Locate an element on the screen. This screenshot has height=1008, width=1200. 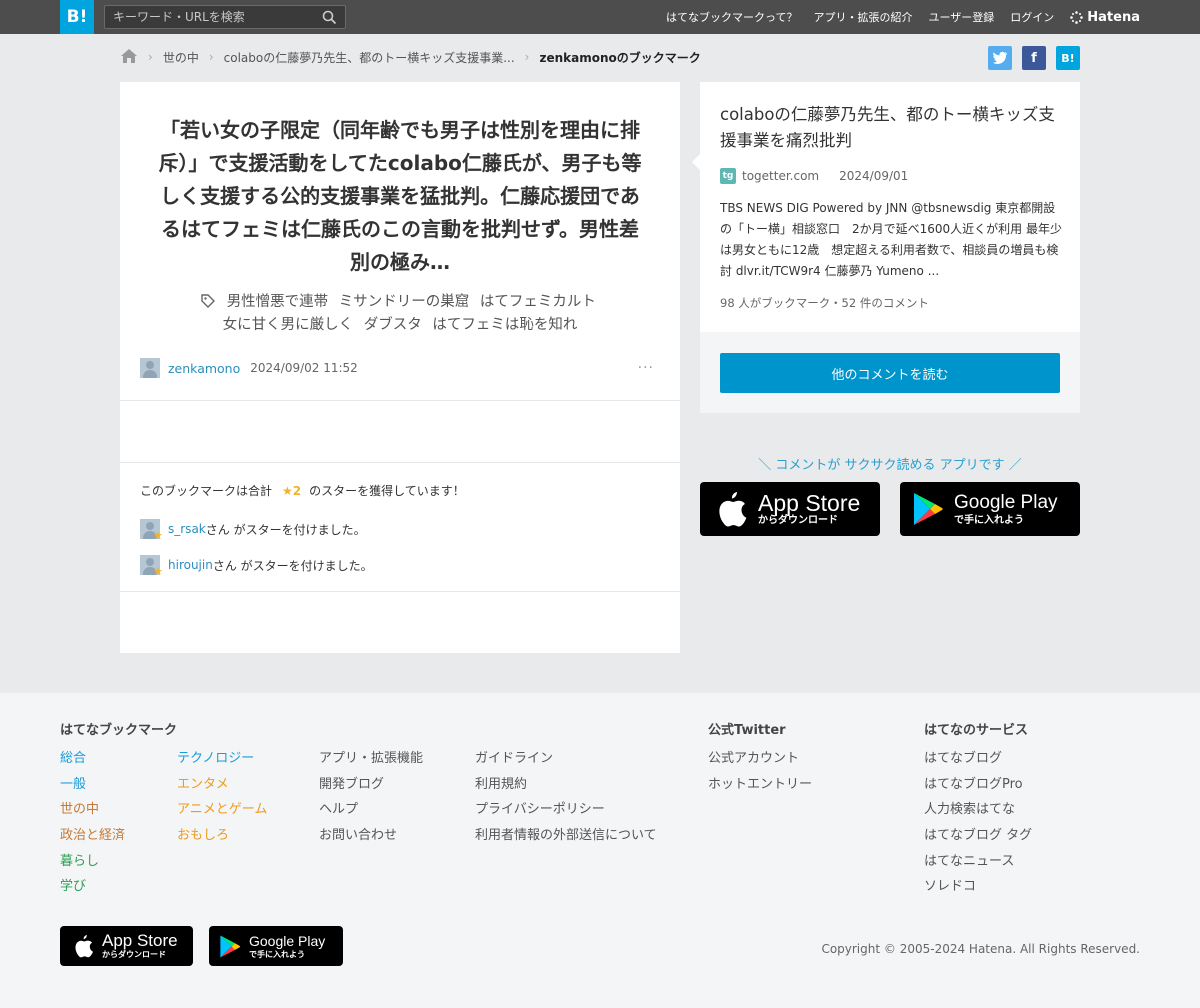
search-box is located at coordinates (225, 17).